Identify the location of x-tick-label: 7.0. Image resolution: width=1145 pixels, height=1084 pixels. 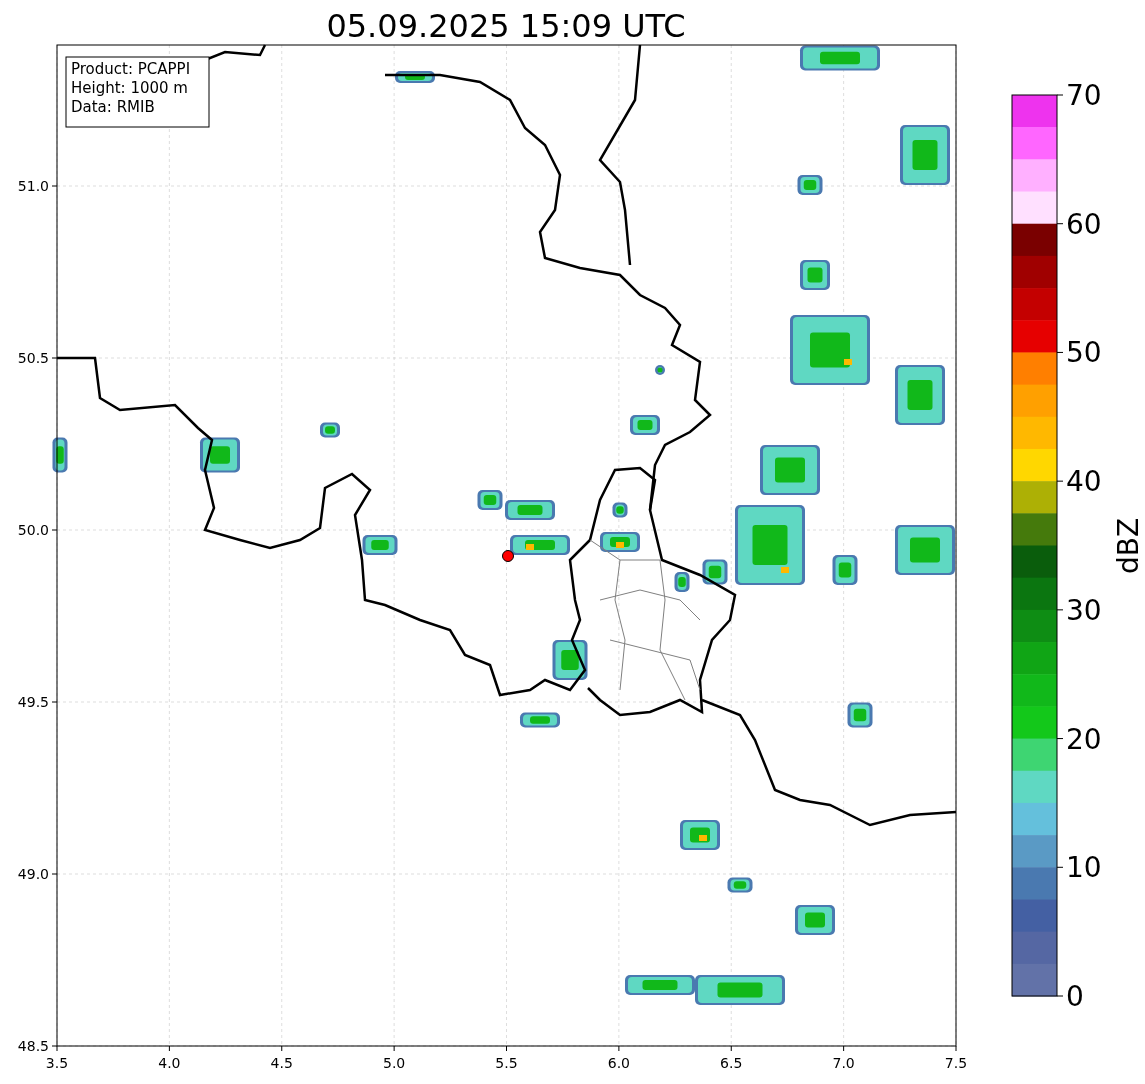
(843, 1063).